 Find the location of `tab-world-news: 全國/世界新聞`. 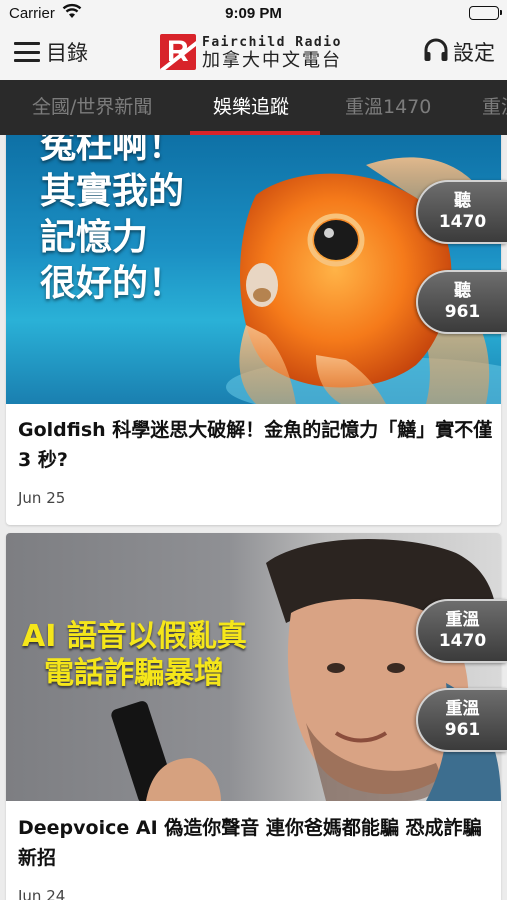

tab-world-news: 全國/世界新聞 is located at coordinates (92, 107).